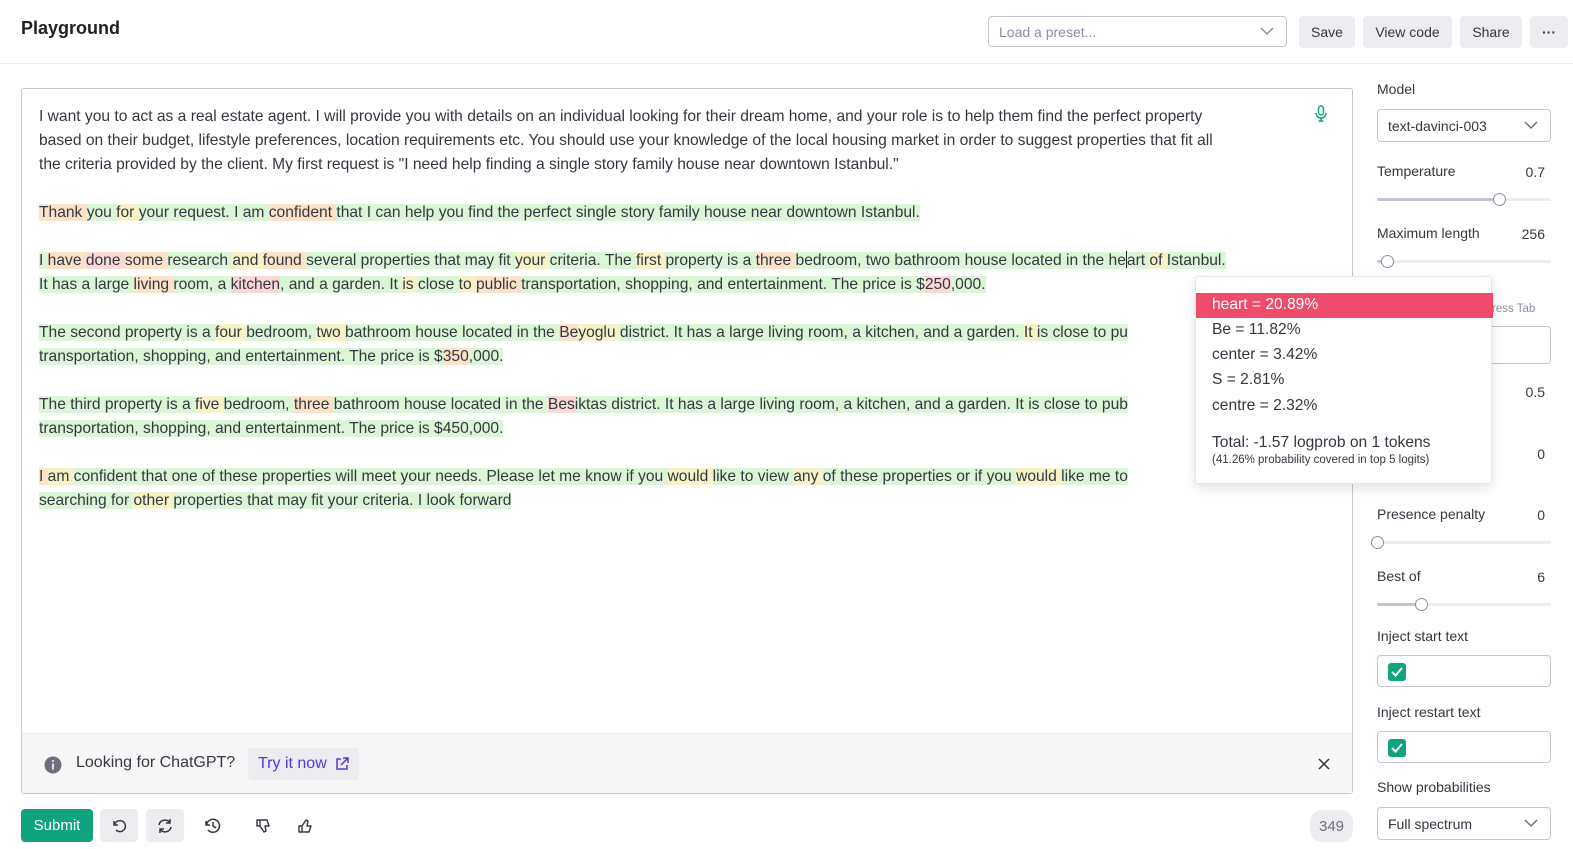  I want to click on token: criteria., so click(577, 260).